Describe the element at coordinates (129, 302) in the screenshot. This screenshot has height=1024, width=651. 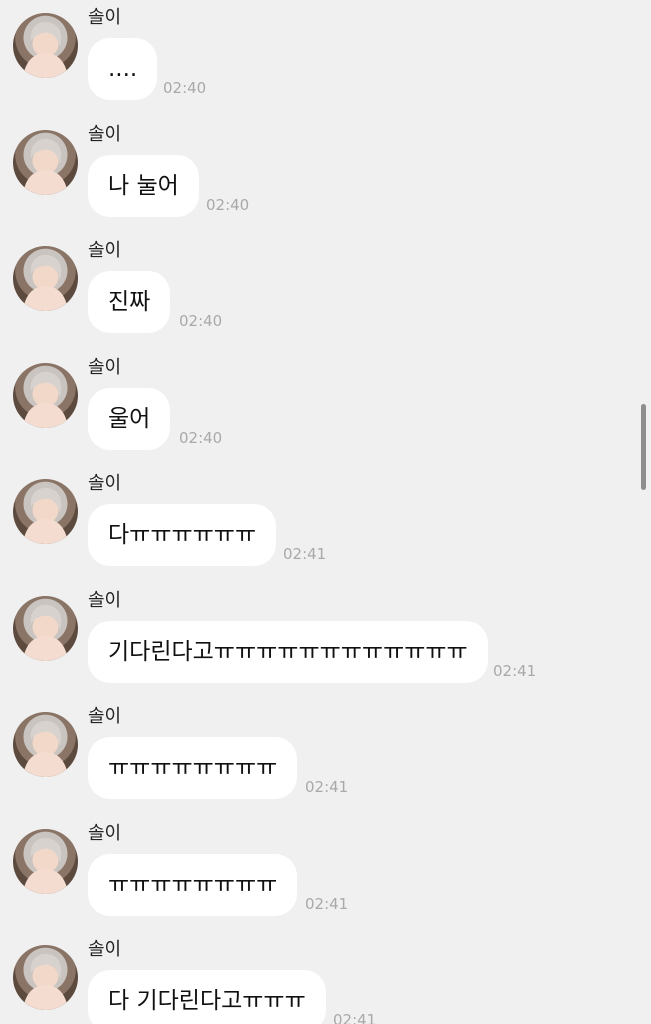
I see `message-bubble: 진짜` at that location.